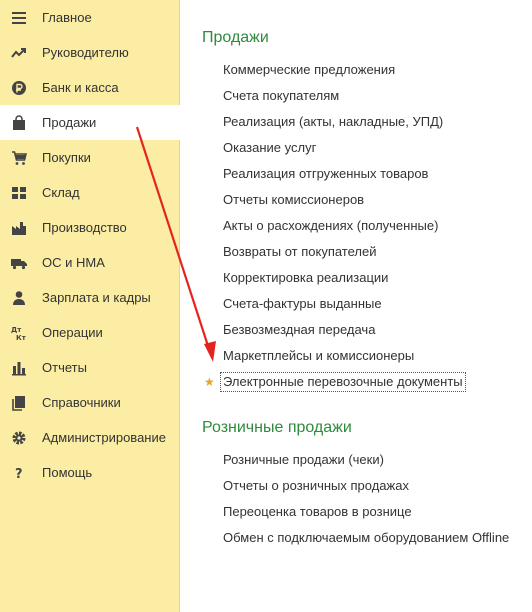  What do you see at coordinates (293, 200) in the screenshot?
I see `link-commissioner-reports: Отчеты комиссионеров` at bounding box center [293, 200].